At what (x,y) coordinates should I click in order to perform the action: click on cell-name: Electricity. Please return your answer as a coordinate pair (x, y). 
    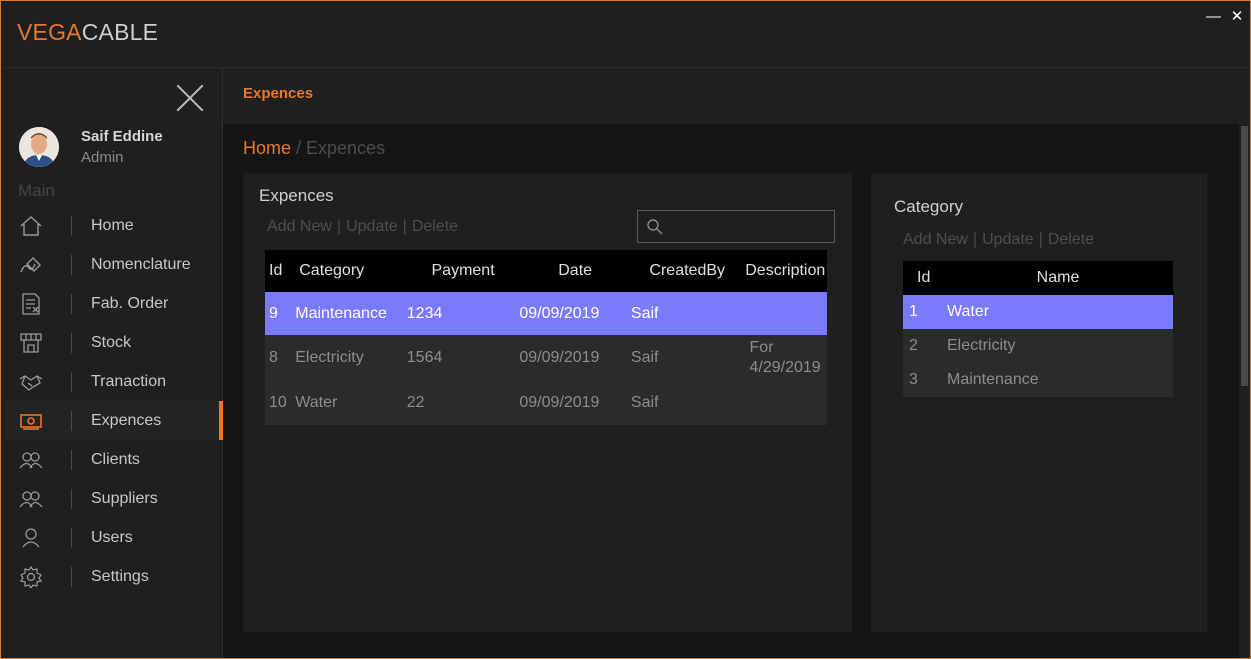
    Looking at the image, I should click on (1058, 346).